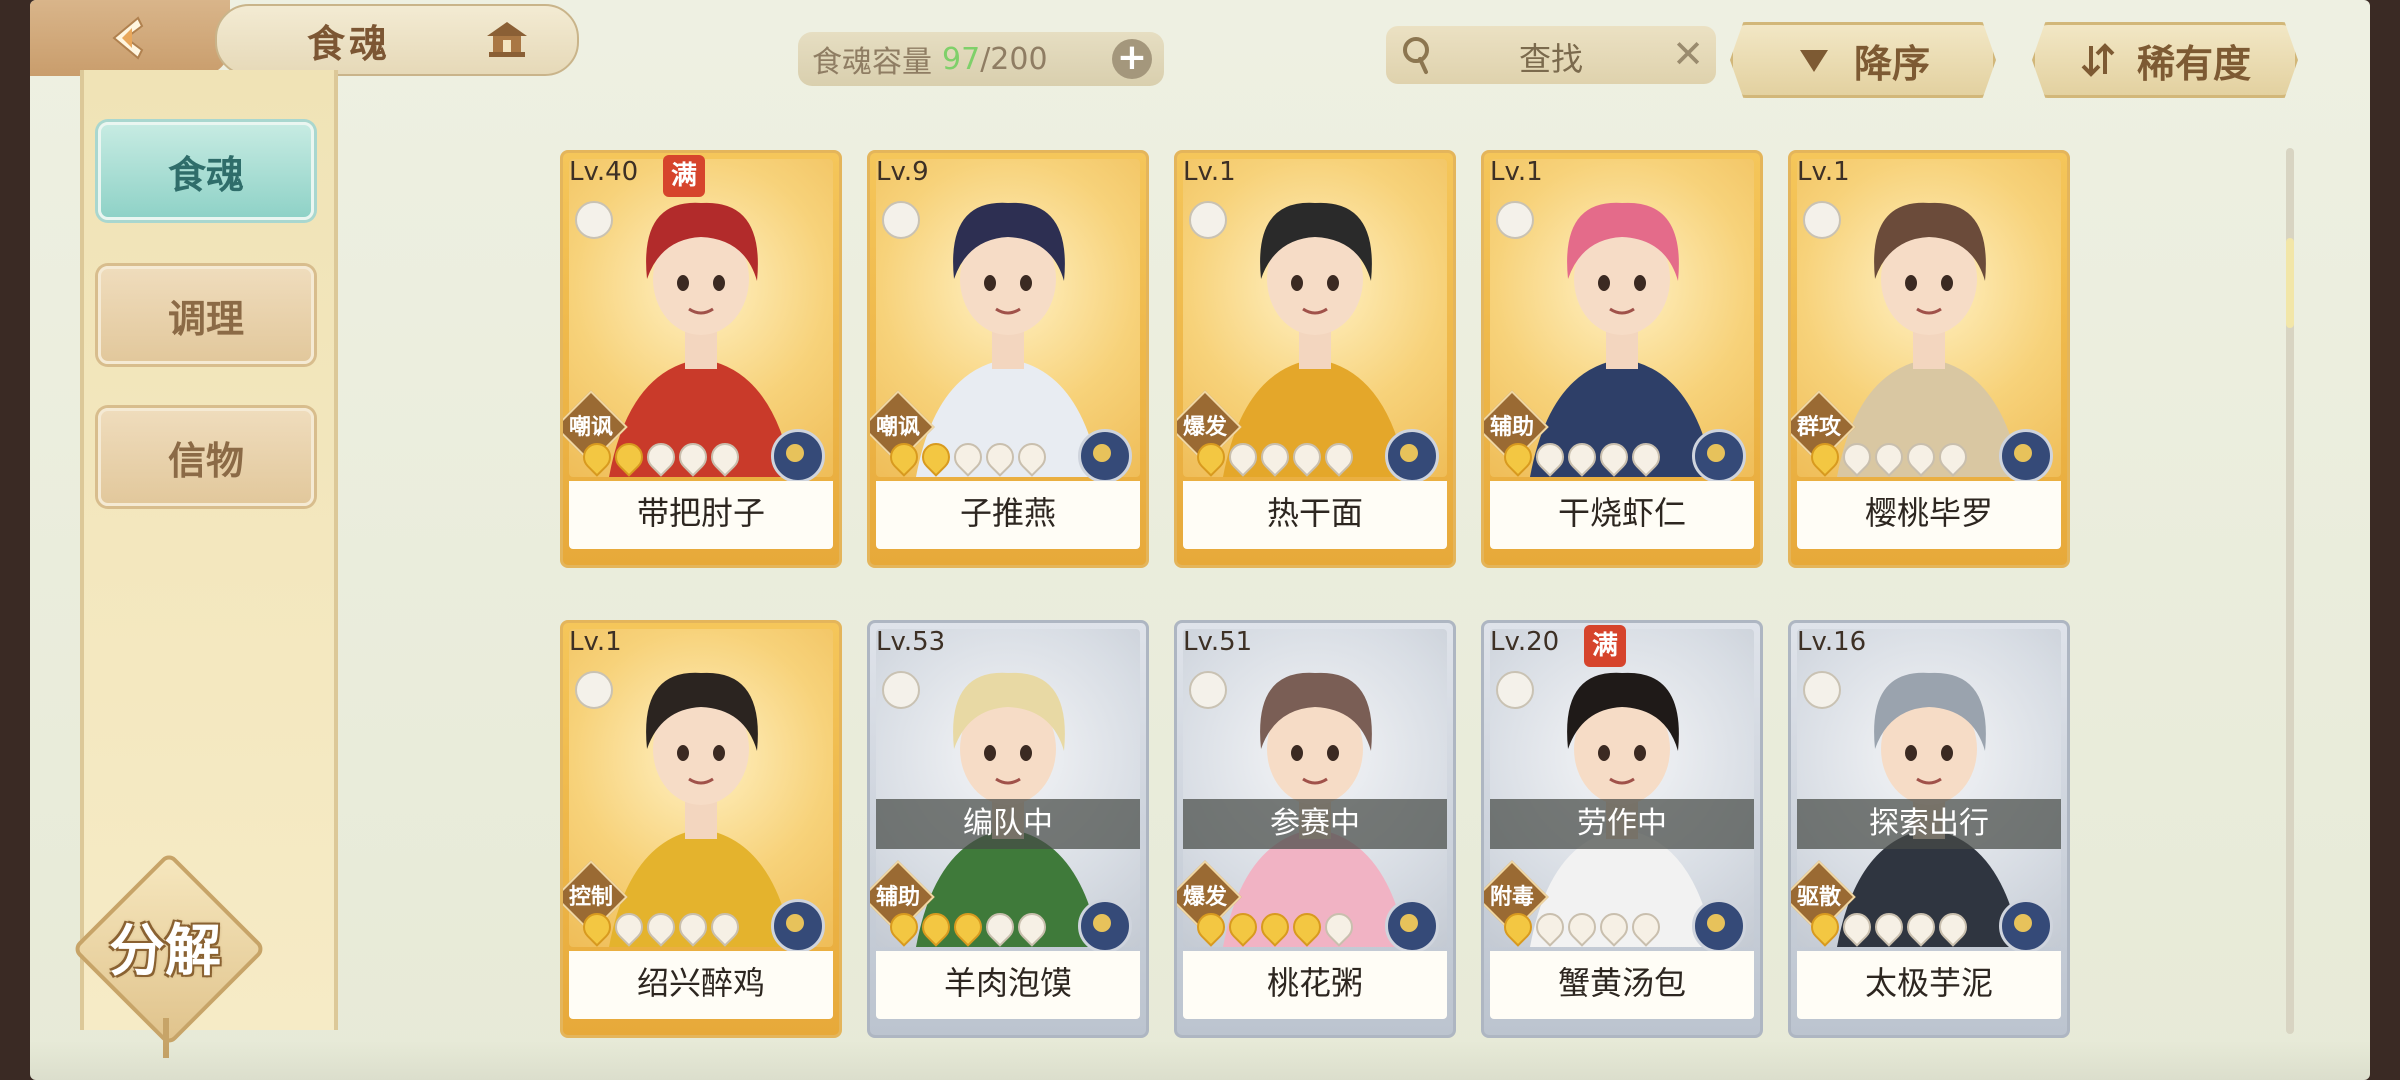  I want to click on search-bar: 查找 ✕, so click(1551, 55).